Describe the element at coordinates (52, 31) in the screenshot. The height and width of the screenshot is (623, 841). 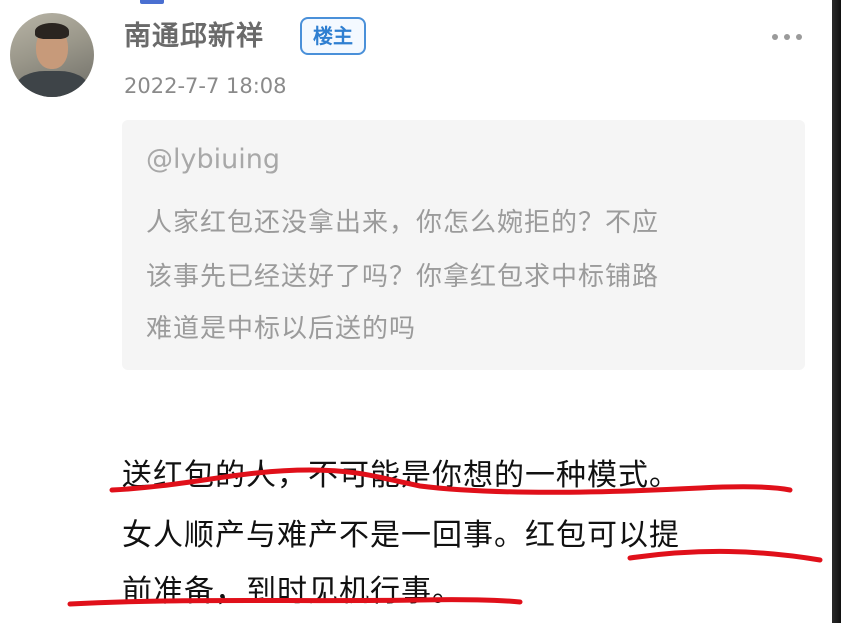
I see `avatar-hair` at that location.